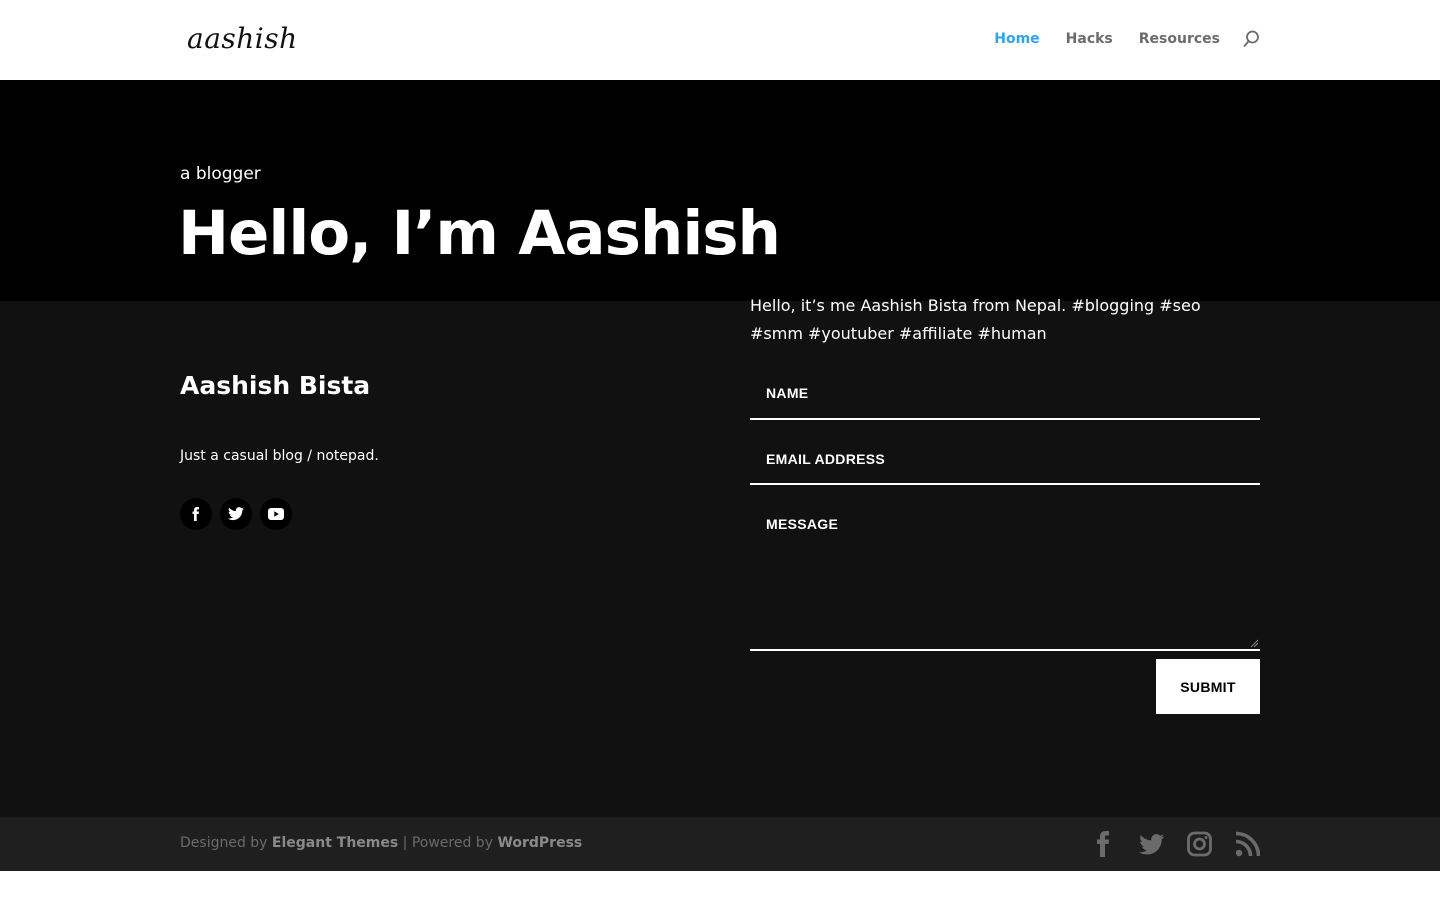 The width and height of the screenshot is (1440, 900). Describe the element at coordinates (220, 174) in the screenshot. I see `hero-kicker: a blogger` at that location.